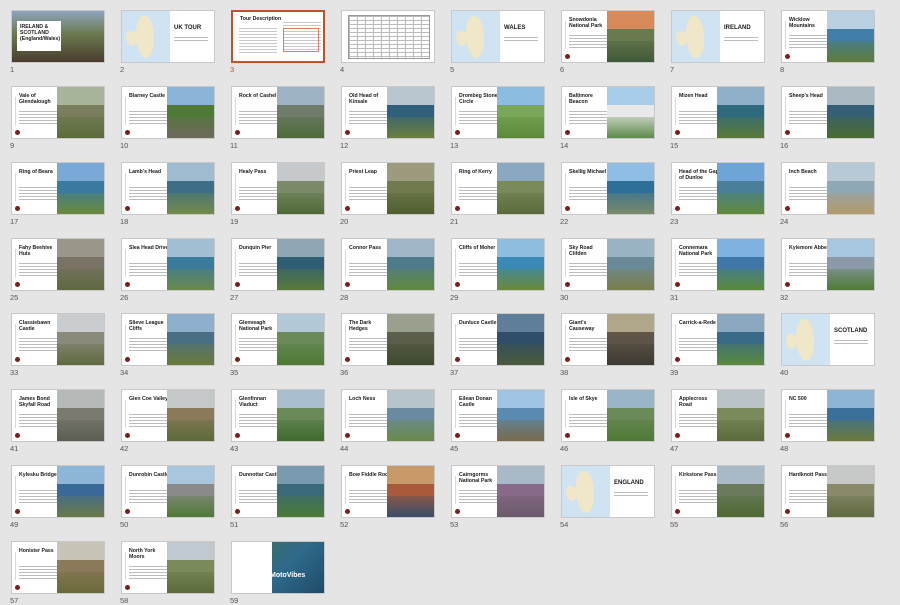 The width and height of the screenshot is (900, 605). I want to click on slide-thumbnail: Dunluce Castle, so click(498, 339).